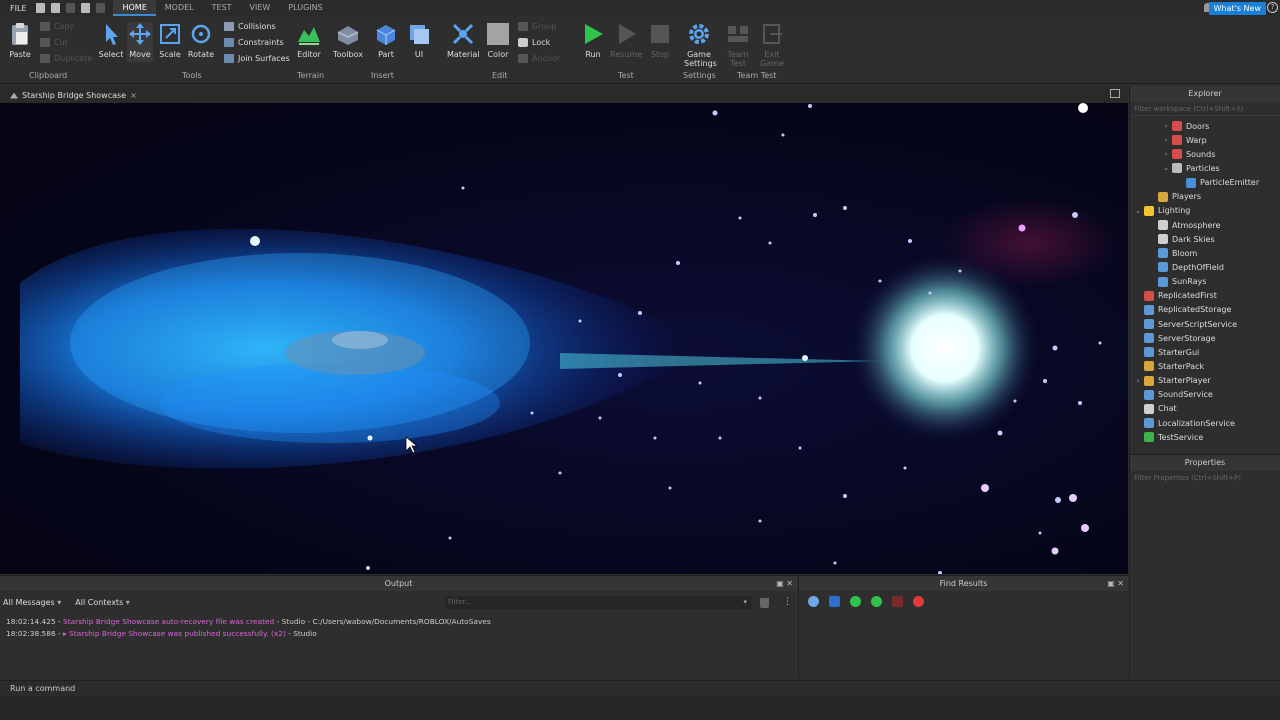  What do you see at coordinates (1205, 463) in the screenshot?
I see `properties-title: Properties` at bounding box center [1205, 463].